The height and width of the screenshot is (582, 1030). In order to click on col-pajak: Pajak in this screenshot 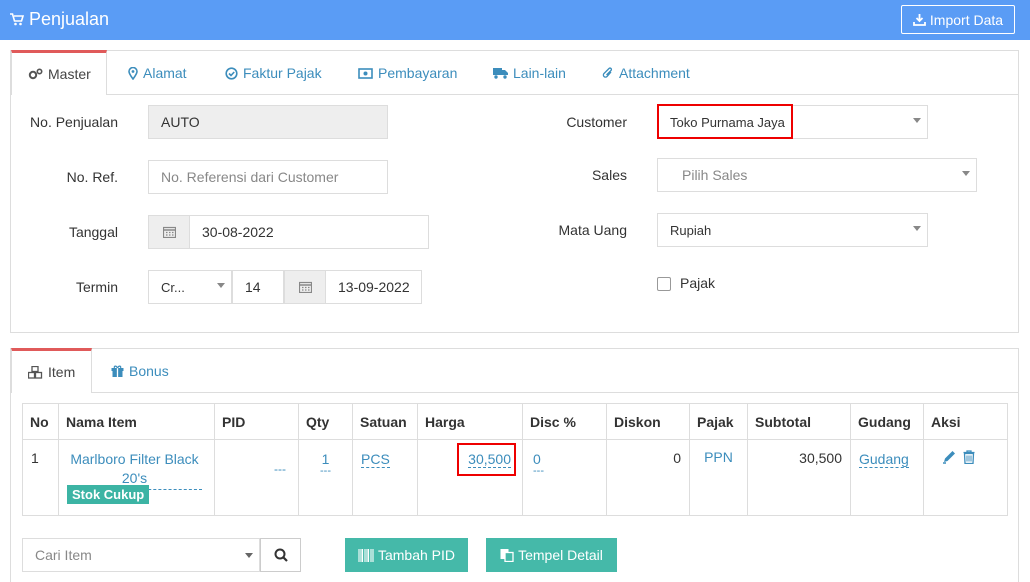, I will do `click(718, 421)`.